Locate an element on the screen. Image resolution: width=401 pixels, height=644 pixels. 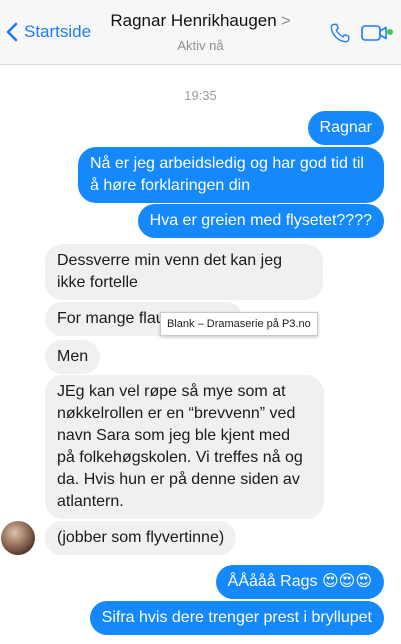
message-bubble-incoming: (jobber som flyvertinne) is located at coordinates (141, 538).